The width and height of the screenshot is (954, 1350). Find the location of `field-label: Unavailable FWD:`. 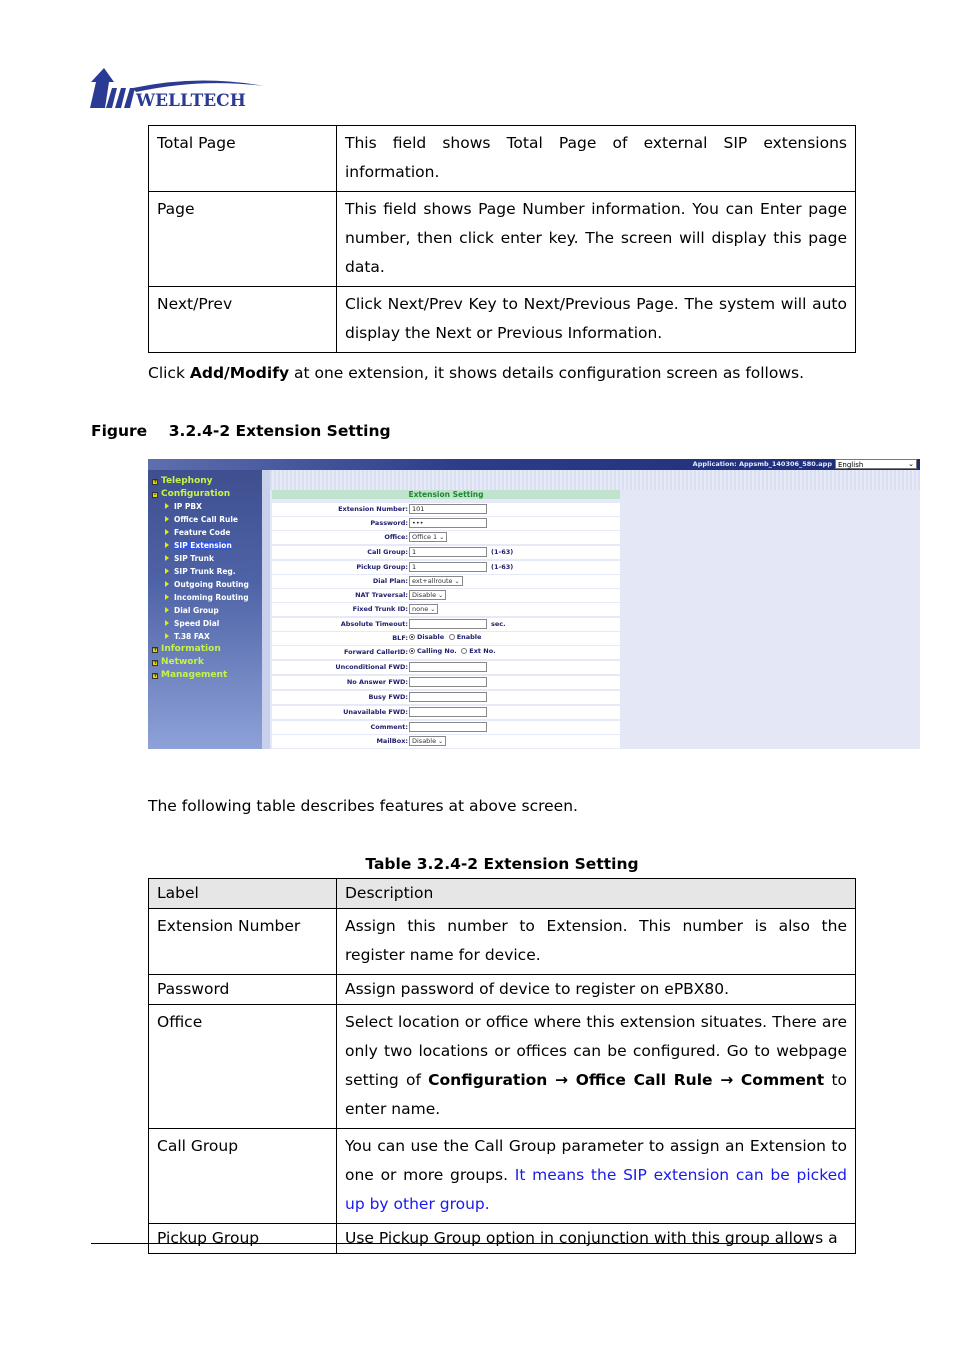

field-label: Unavailable FWD: is located at coordinates (375, 712).